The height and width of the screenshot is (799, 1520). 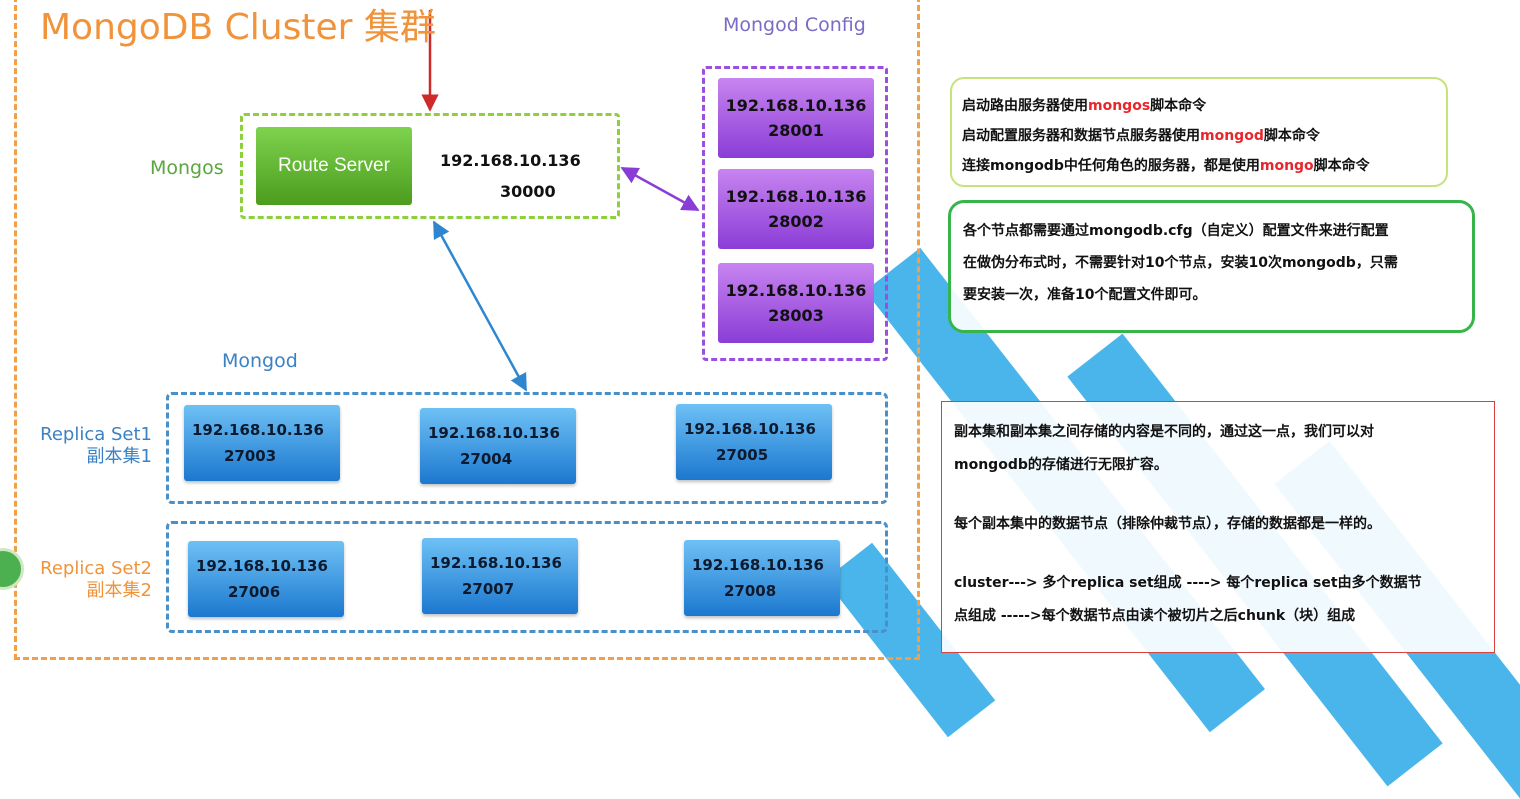 I want to click on note-line: 在做伪分布式时，不需要针对10个节点，安装10次mongodb，只需, so click(x=1180, y=263).